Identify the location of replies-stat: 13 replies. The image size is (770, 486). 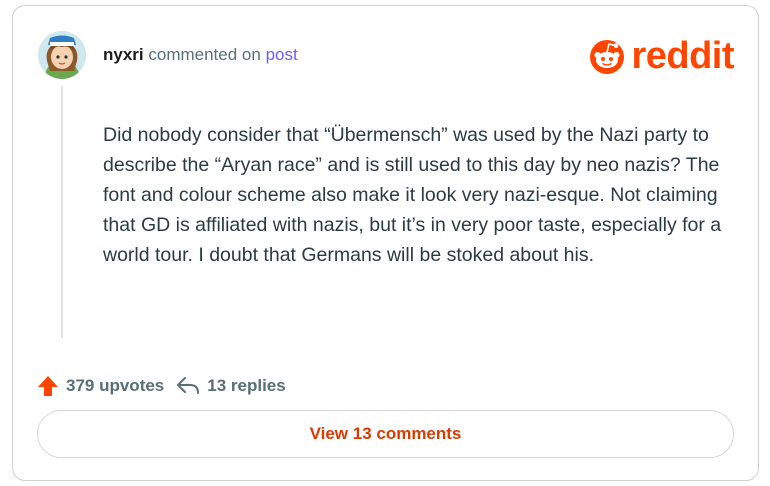
(231, 386).